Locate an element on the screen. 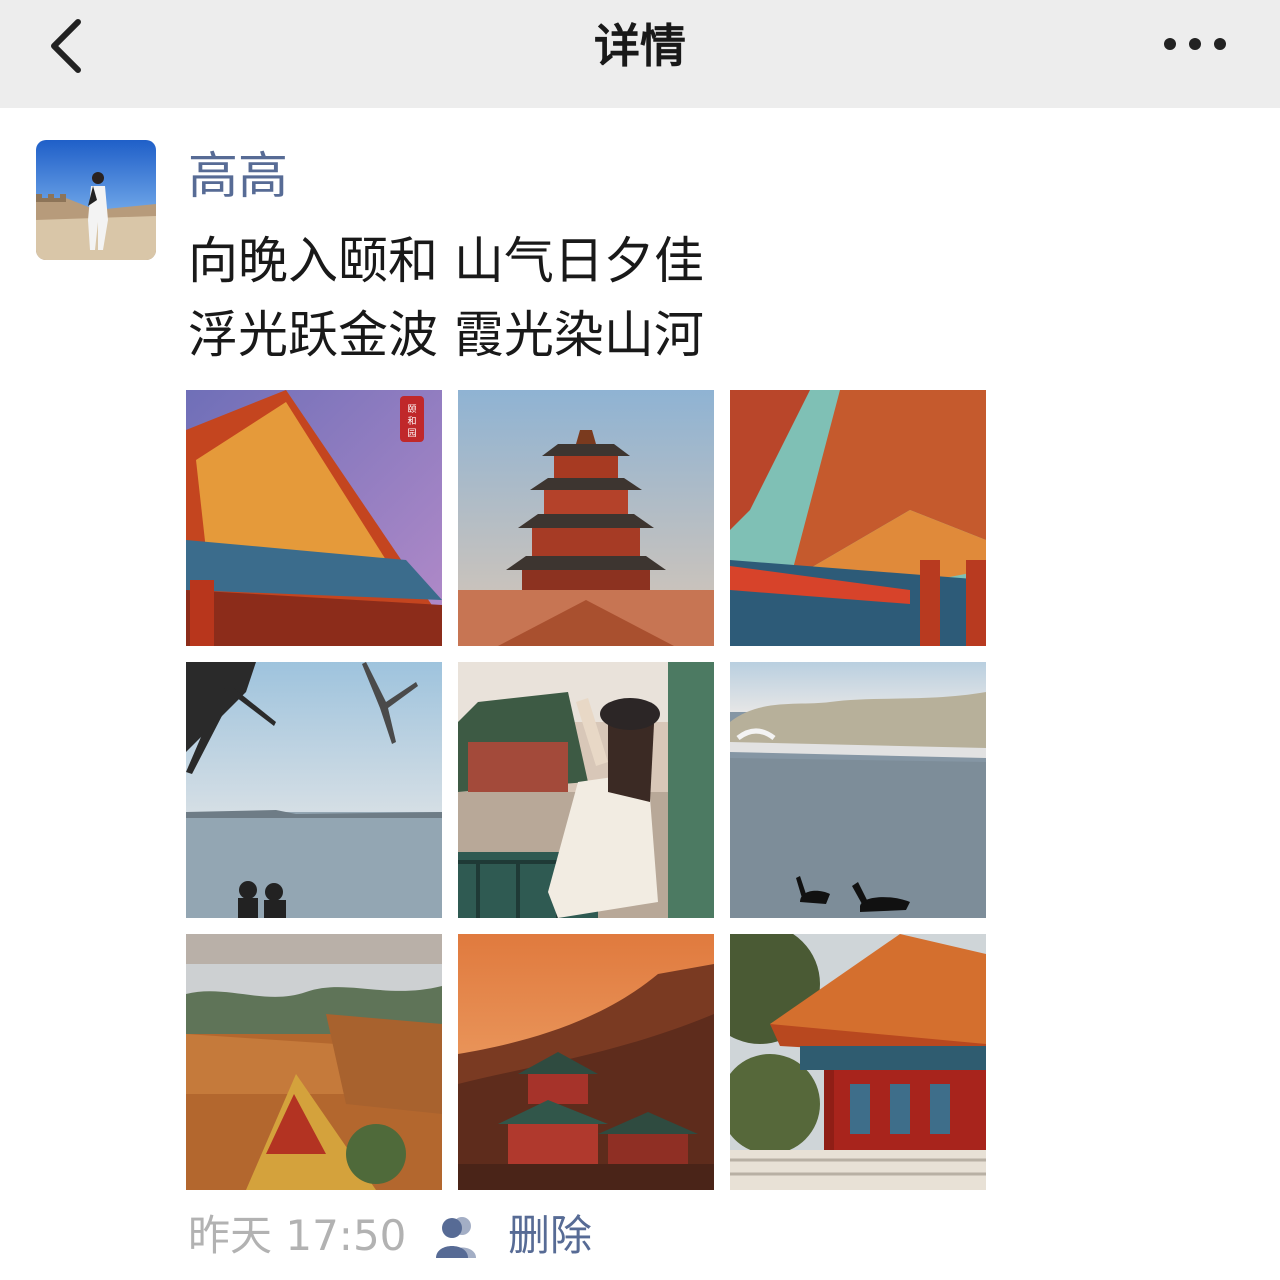 Image resolution: width=1280 pixels, height=1280 pixels. more-button is located at coordinates (1195, 44).